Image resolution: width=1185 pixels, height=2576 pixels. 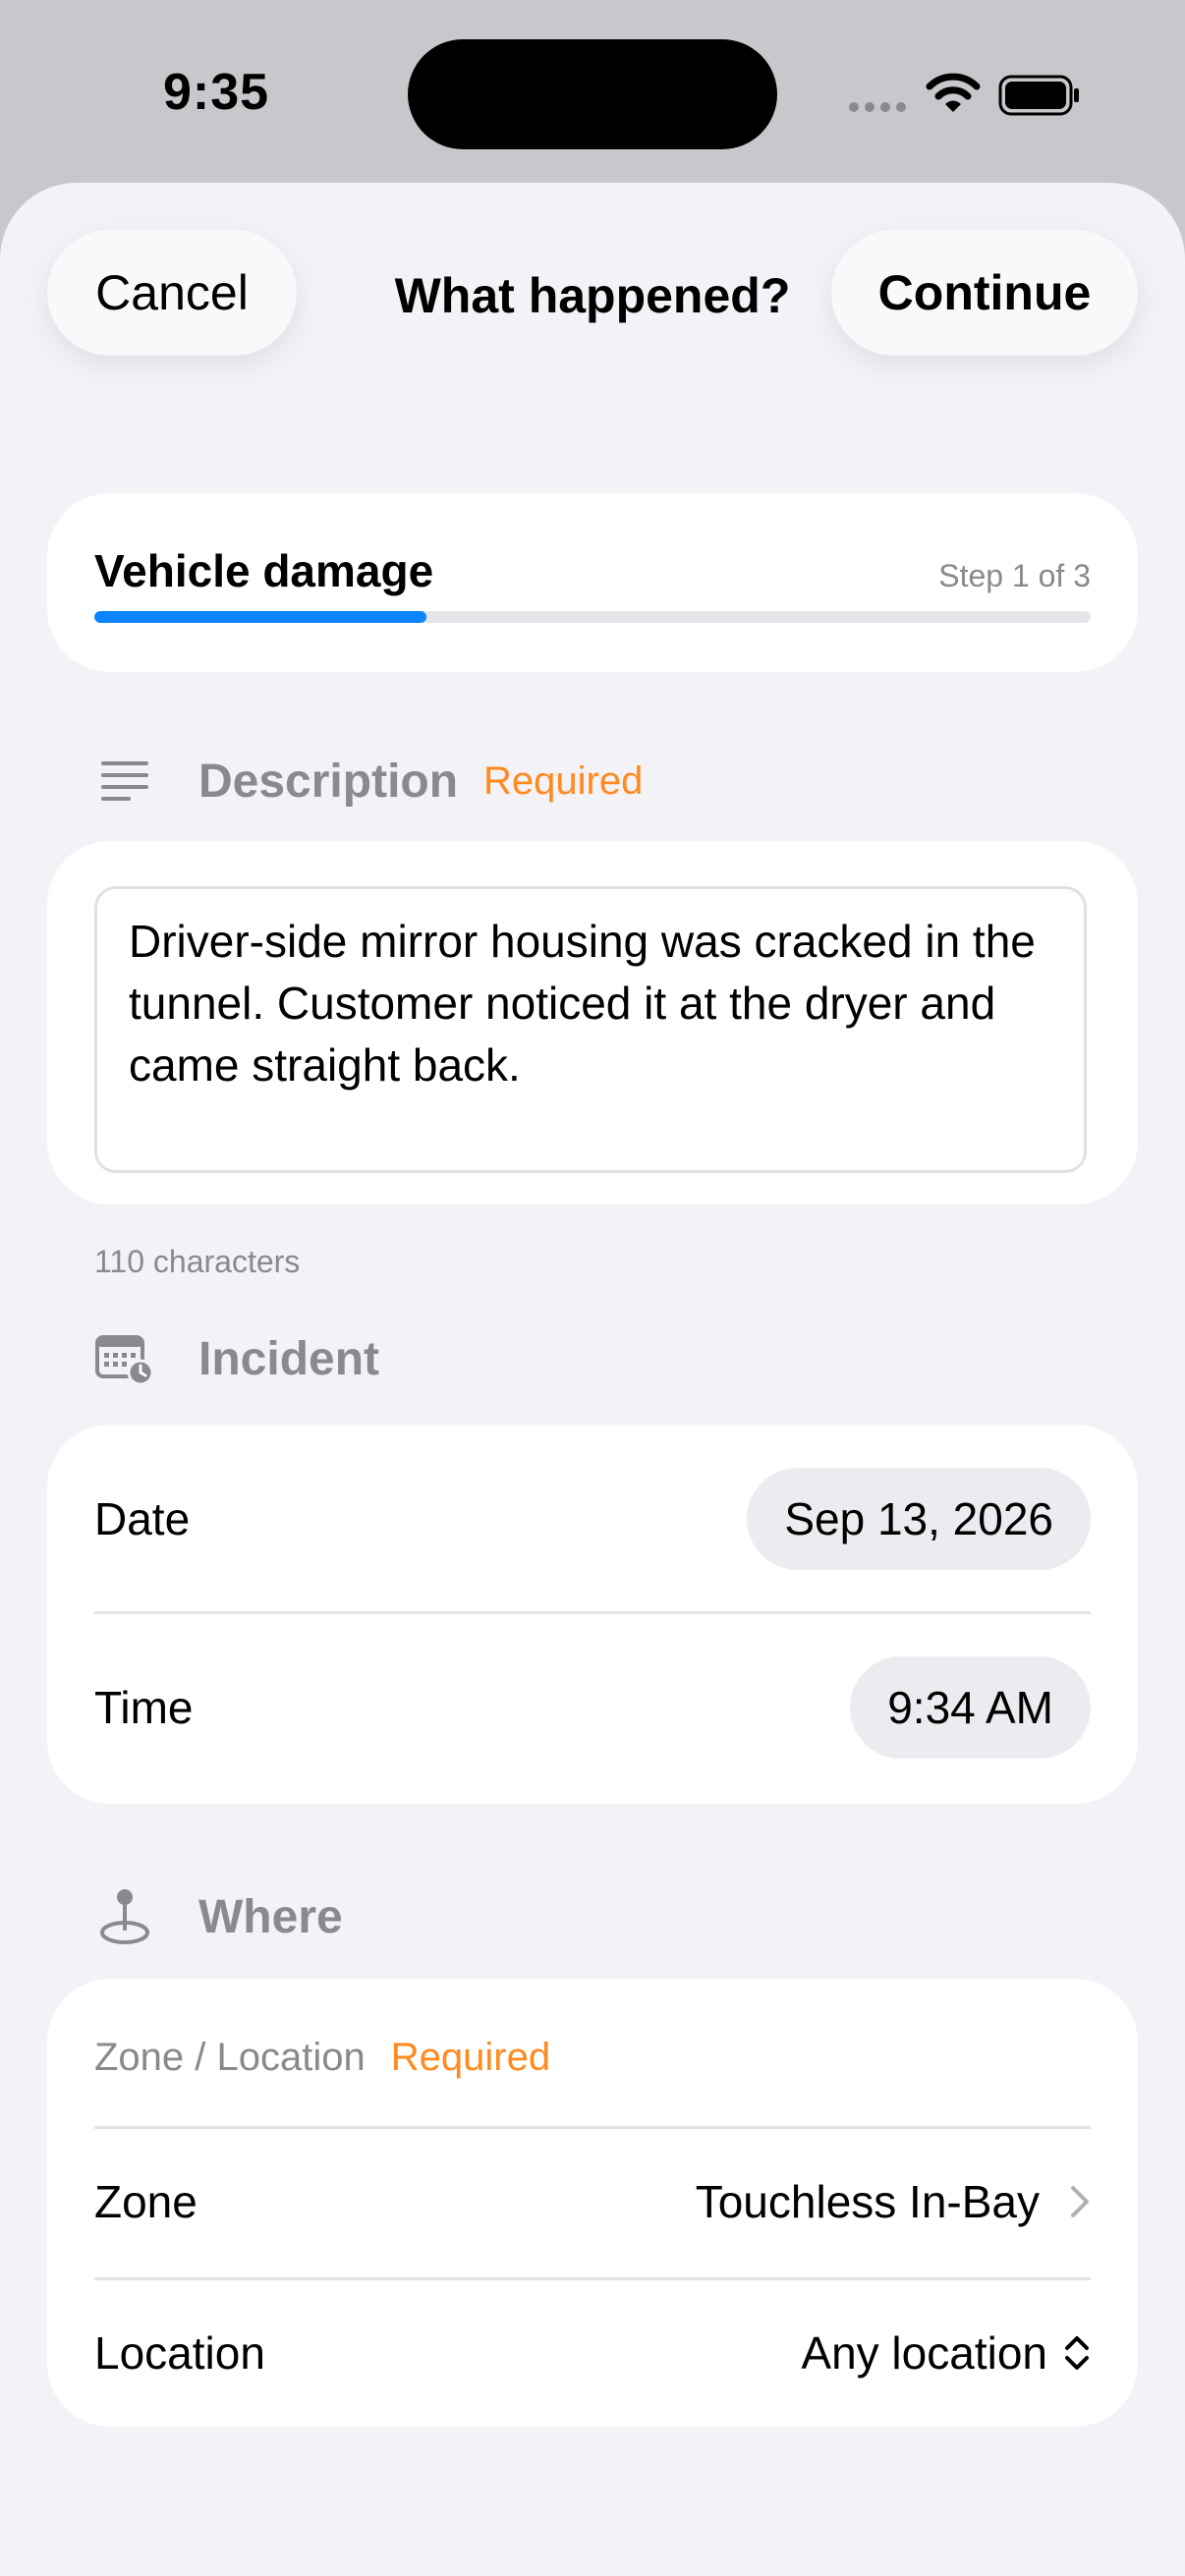 What do you see at coordinates (954, 92) in the screenshot?
I see `wifi-icon` at bounding box center [954, 92].